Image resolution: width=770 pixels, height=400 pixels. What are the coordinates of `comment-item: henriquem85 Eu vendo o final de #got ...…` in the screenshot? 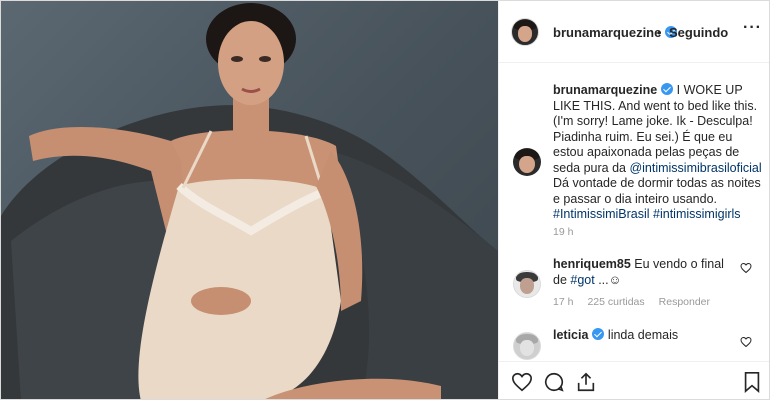 It's located at (643, 272).